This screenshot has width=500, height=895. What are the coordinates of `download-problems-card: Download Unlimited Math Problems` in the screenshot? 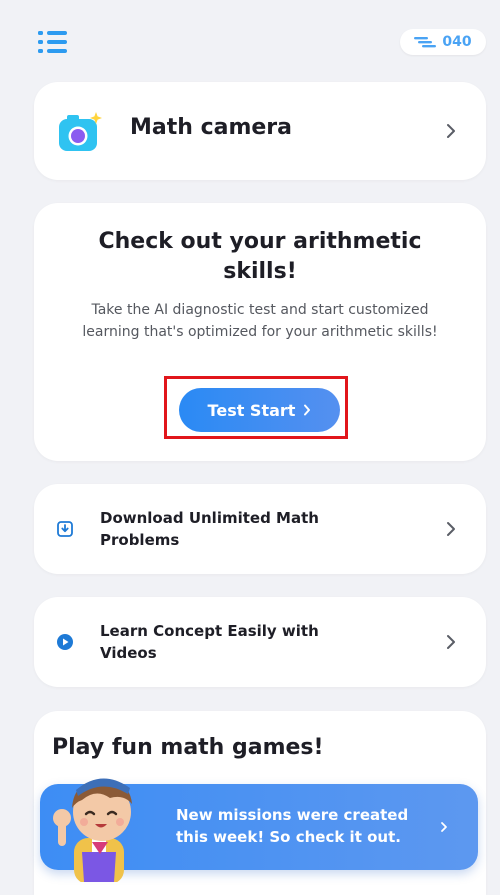 It's located at (260, 529).